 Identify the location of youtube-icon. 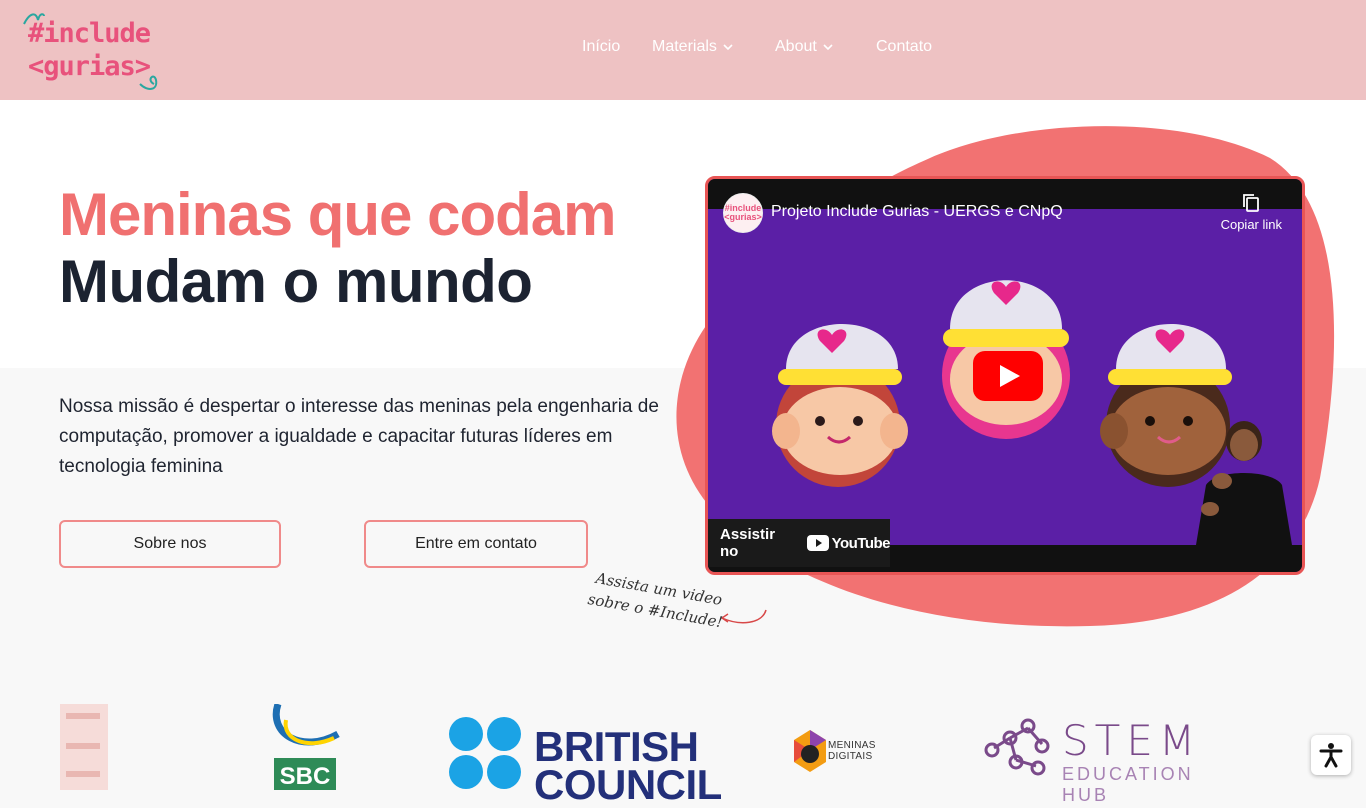
(817, 543).